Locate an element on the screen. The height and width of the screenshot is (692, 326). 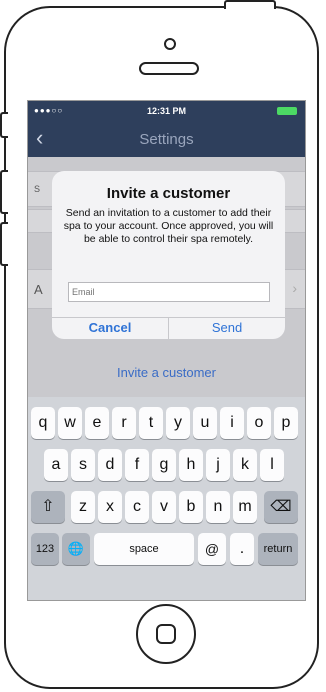
page-title: Settings is located at coordinates (166, 139).